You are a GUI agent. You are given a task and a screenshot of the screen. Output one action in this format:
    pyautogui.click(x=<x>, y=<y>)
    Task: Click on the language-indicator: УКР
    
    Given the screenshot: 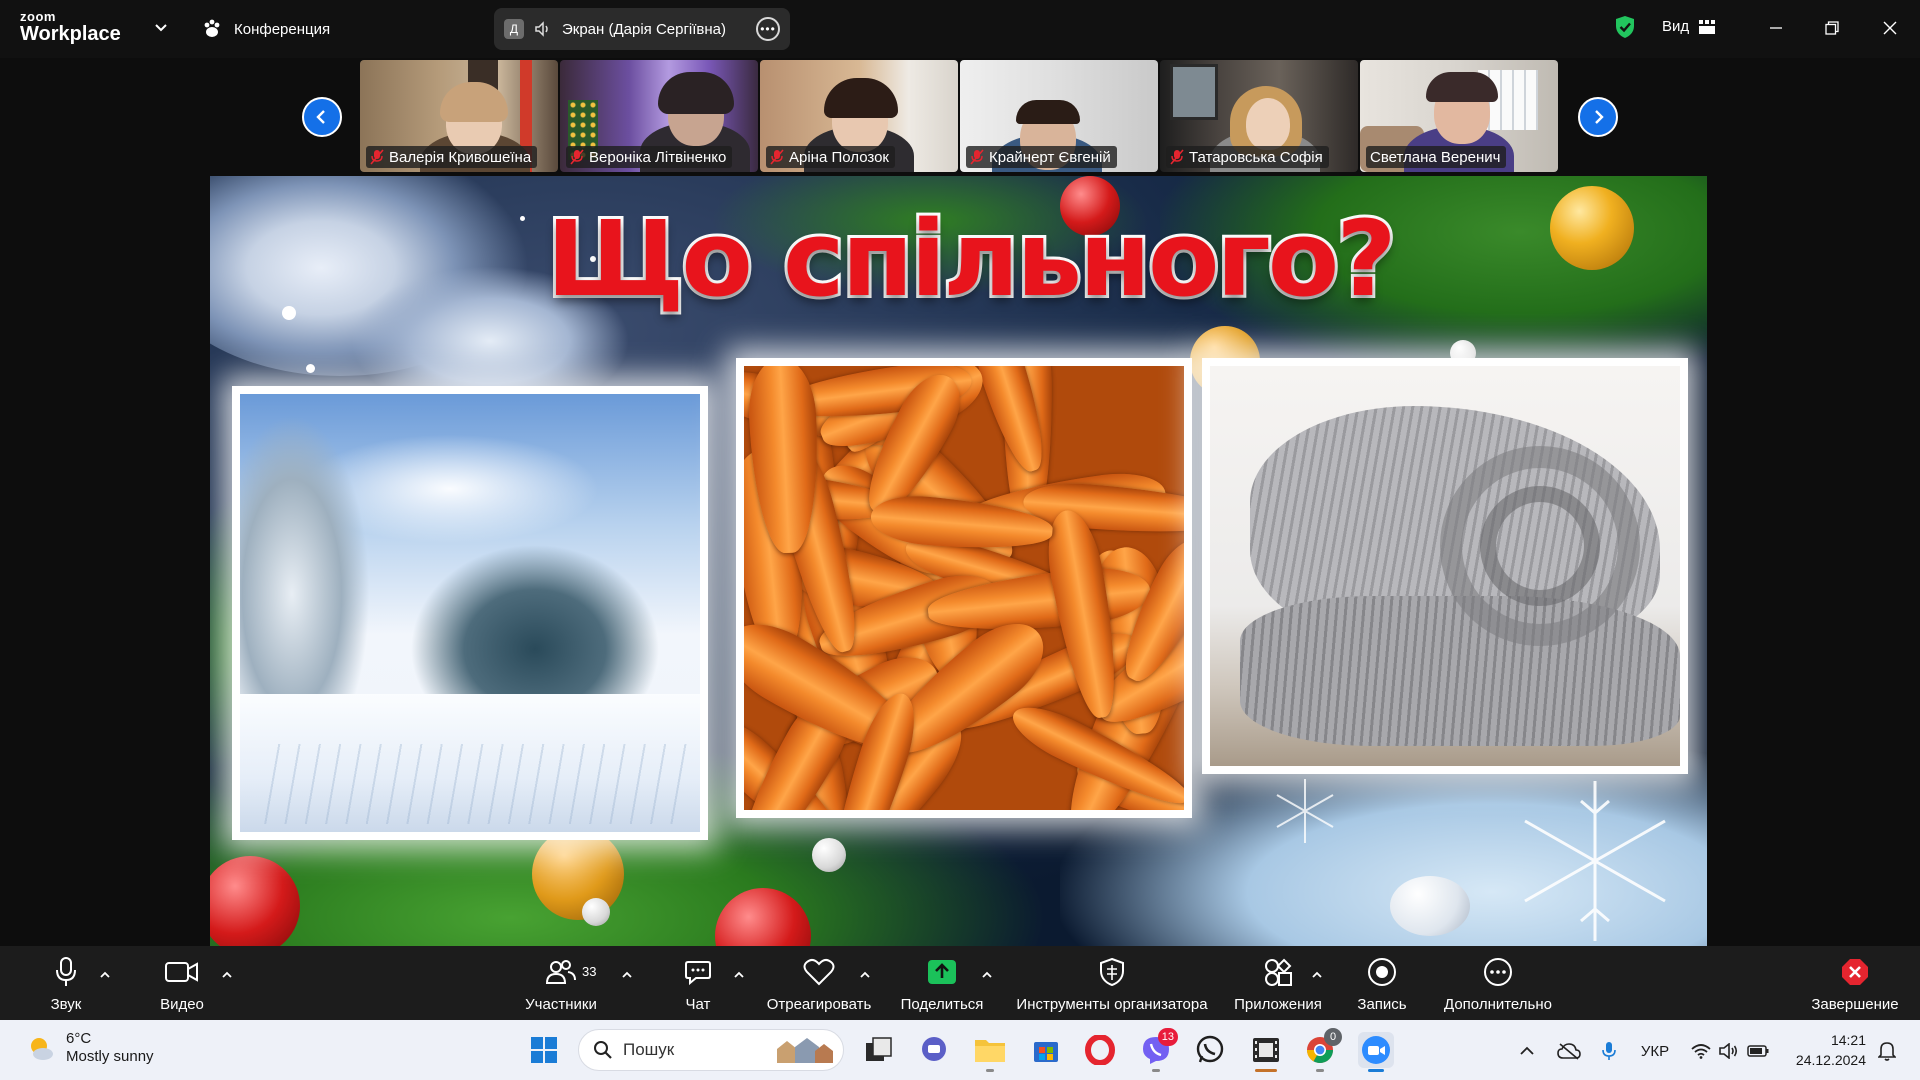 What is the action you would take?
    pyautogui.click(x=1655, y=1051)
    